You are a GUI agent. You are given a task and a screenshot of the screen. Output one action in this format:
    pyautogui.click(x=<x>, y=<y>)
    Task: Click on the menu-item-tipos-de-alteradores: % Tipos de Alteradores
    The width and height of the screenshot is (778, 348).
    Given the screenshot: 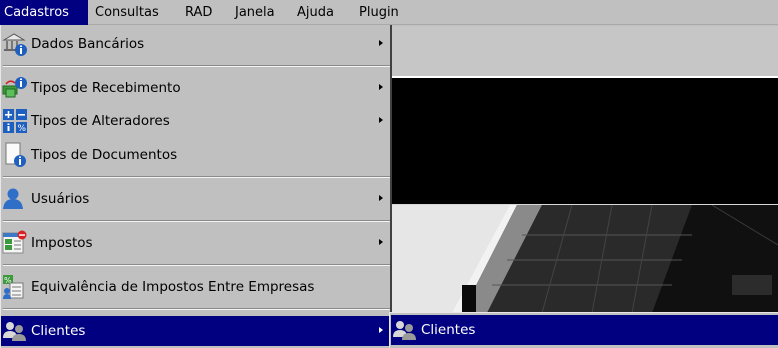 What is the action you would take?
    pyautogui.click(x=196, y=121)
    